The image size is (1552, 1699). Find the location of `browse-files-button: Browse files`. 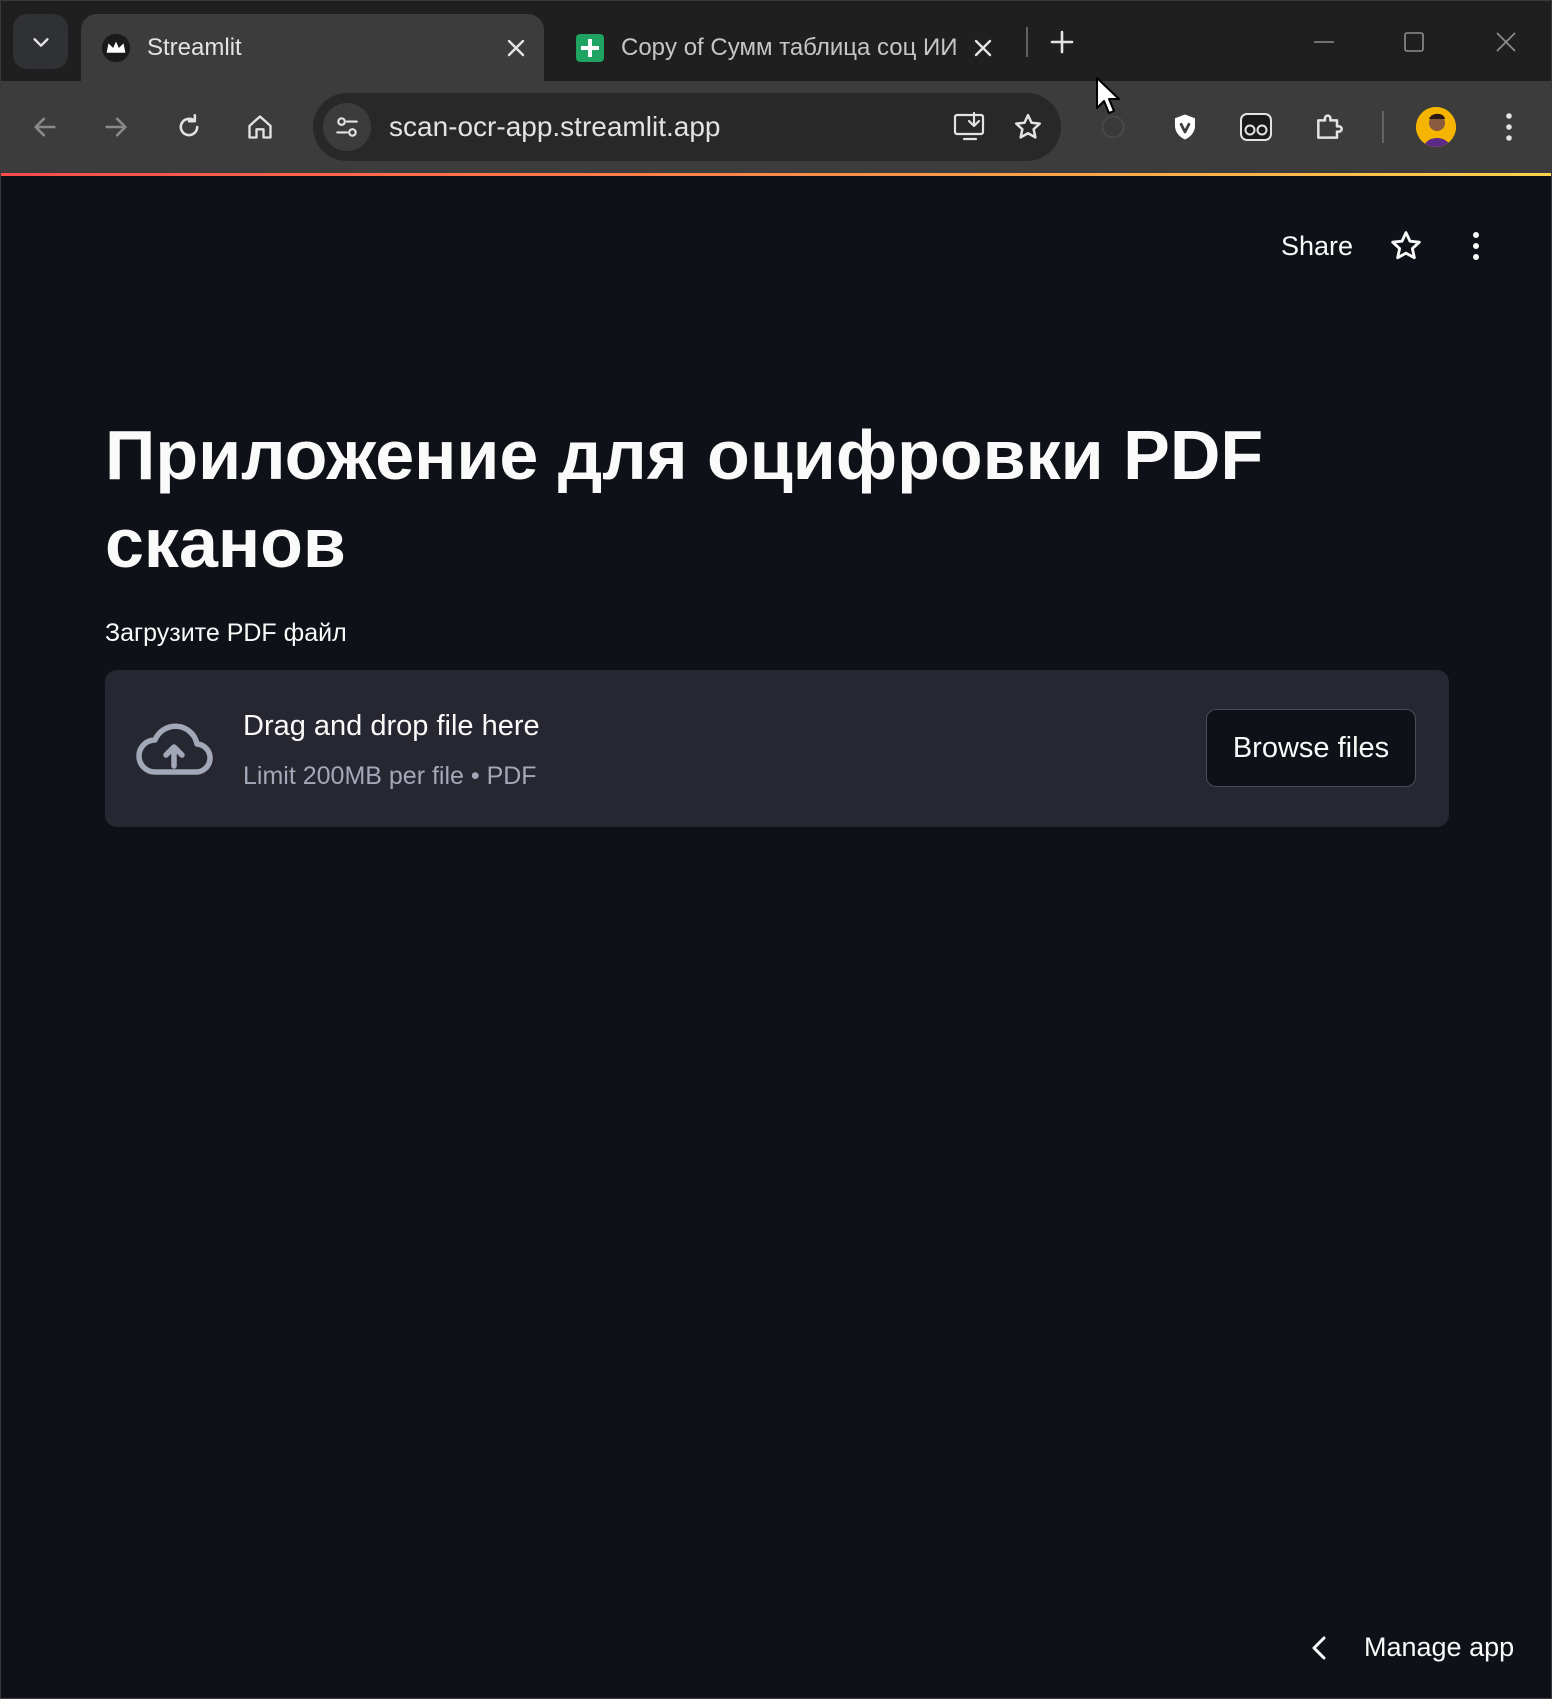

browse-files-button: Browse files is located at coordinates (1311, 748).